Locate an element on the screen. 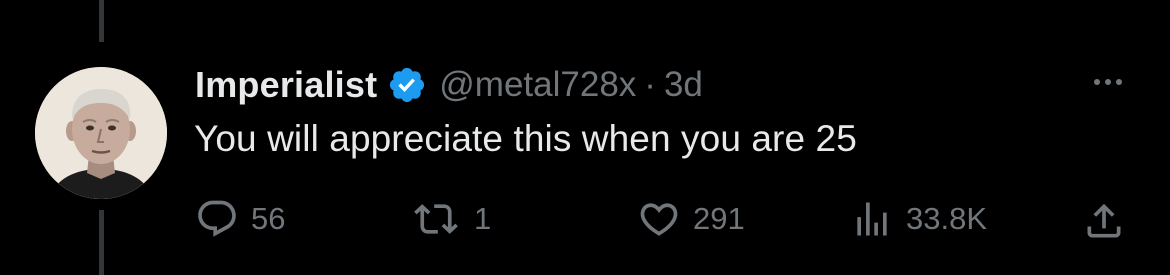 This screenshot has width=1170, height=275. views-button: 33.8K is located at coordinates (918, 219).